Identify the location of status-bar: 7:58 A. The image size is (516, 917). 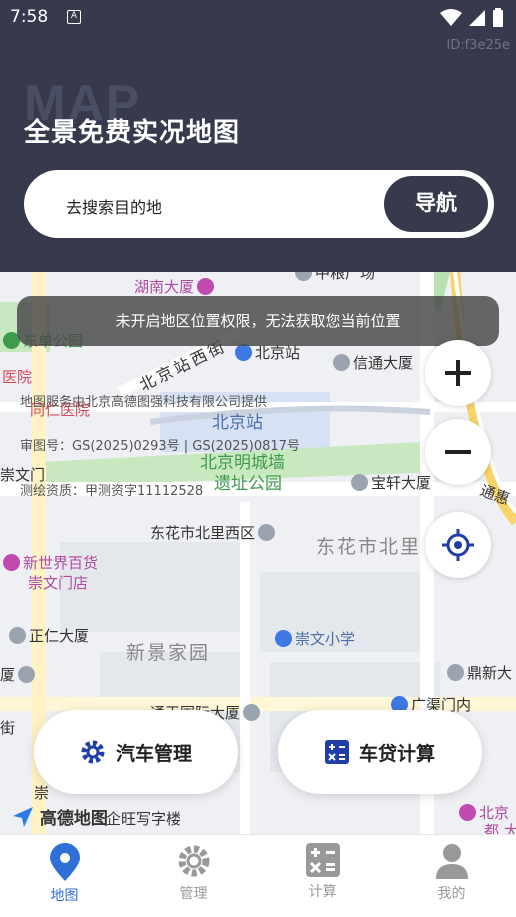
(258, 18).